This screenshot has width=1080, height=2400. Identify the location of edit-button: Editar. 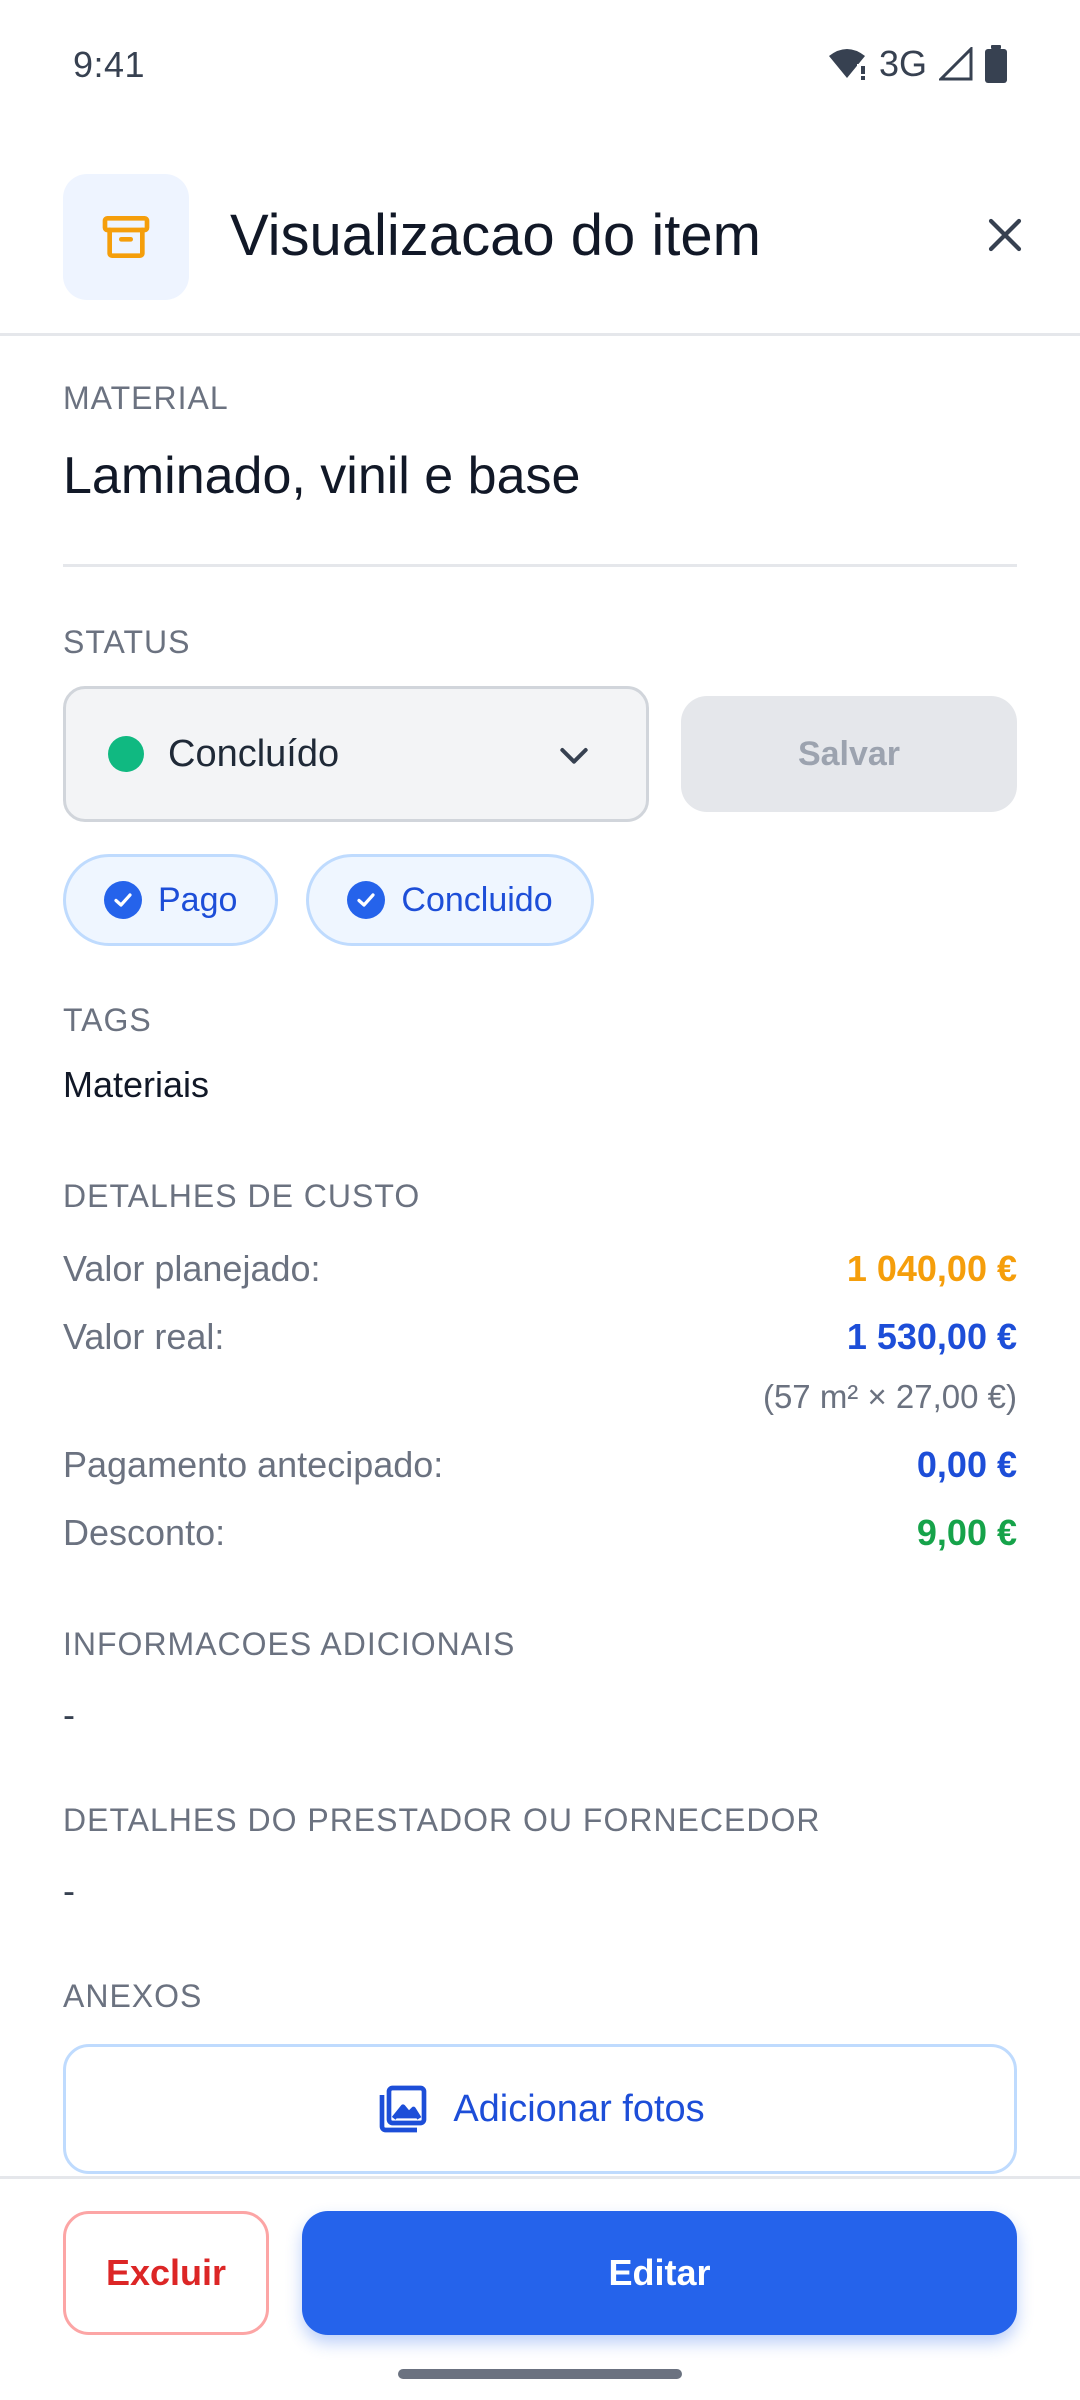
(659, 2273).